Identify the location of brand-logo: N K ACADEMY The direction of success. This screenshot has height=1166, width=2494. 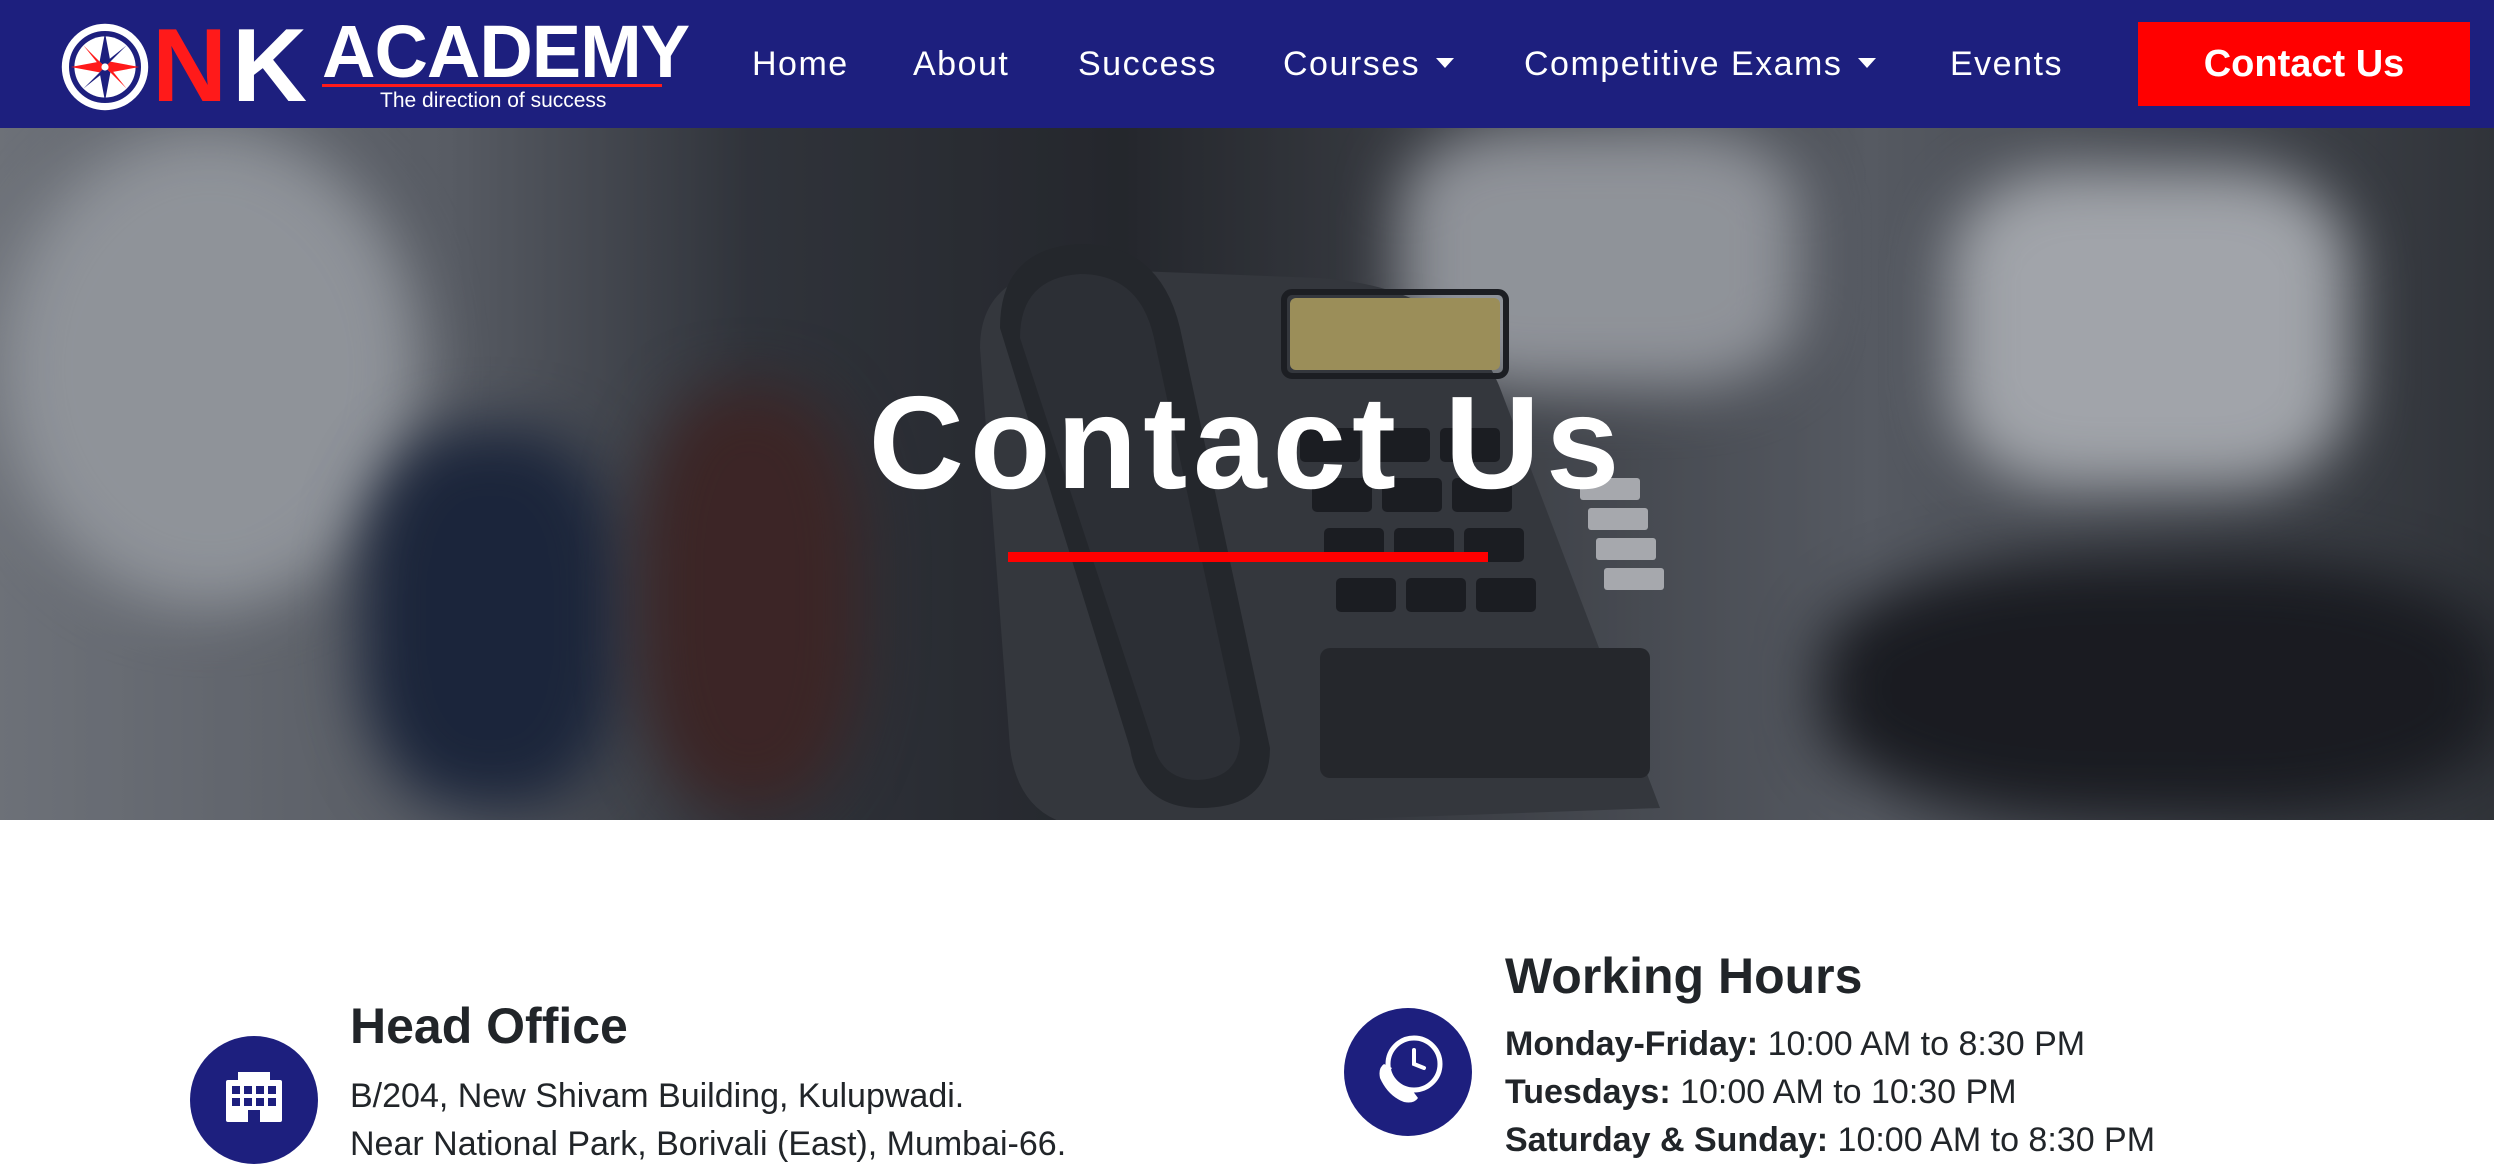
(375, 66).